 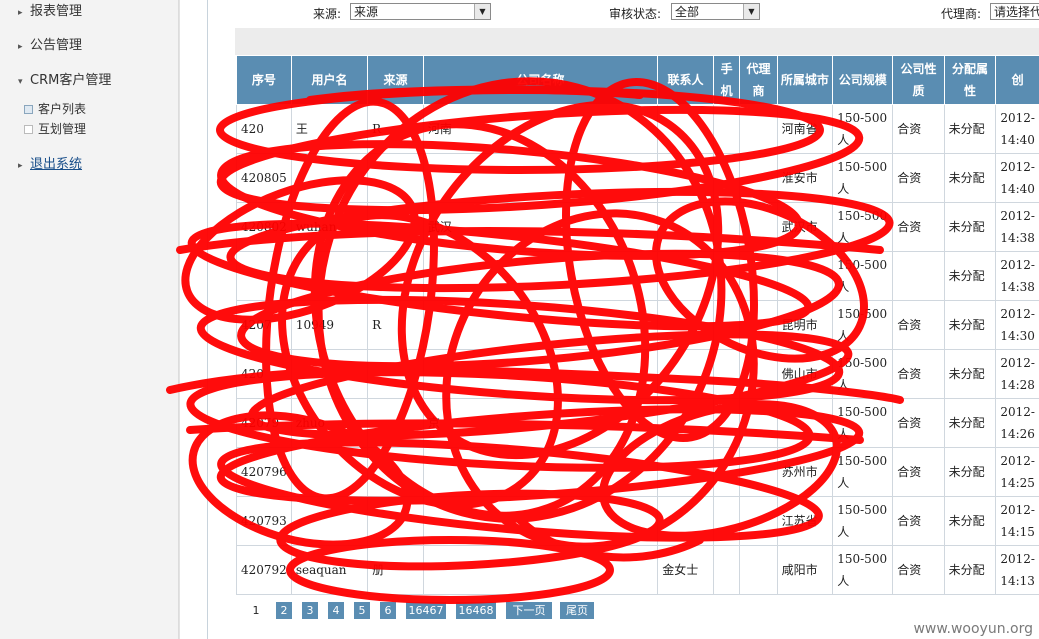 What do you see at coordinates (264, 227) in the screenshot?
I see `table-cell: 420802` at bounding box center [264, 227].